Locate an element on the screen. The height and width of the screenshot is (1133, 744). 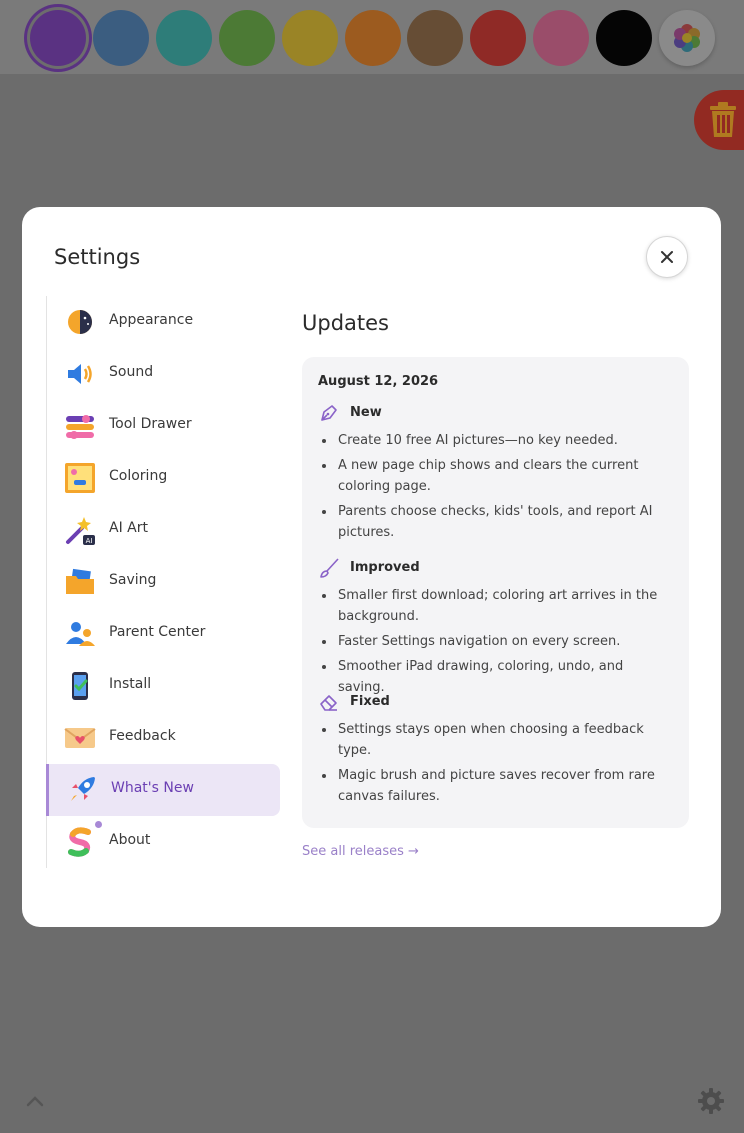
svg-text: AI is located at coordinates (89, 541).